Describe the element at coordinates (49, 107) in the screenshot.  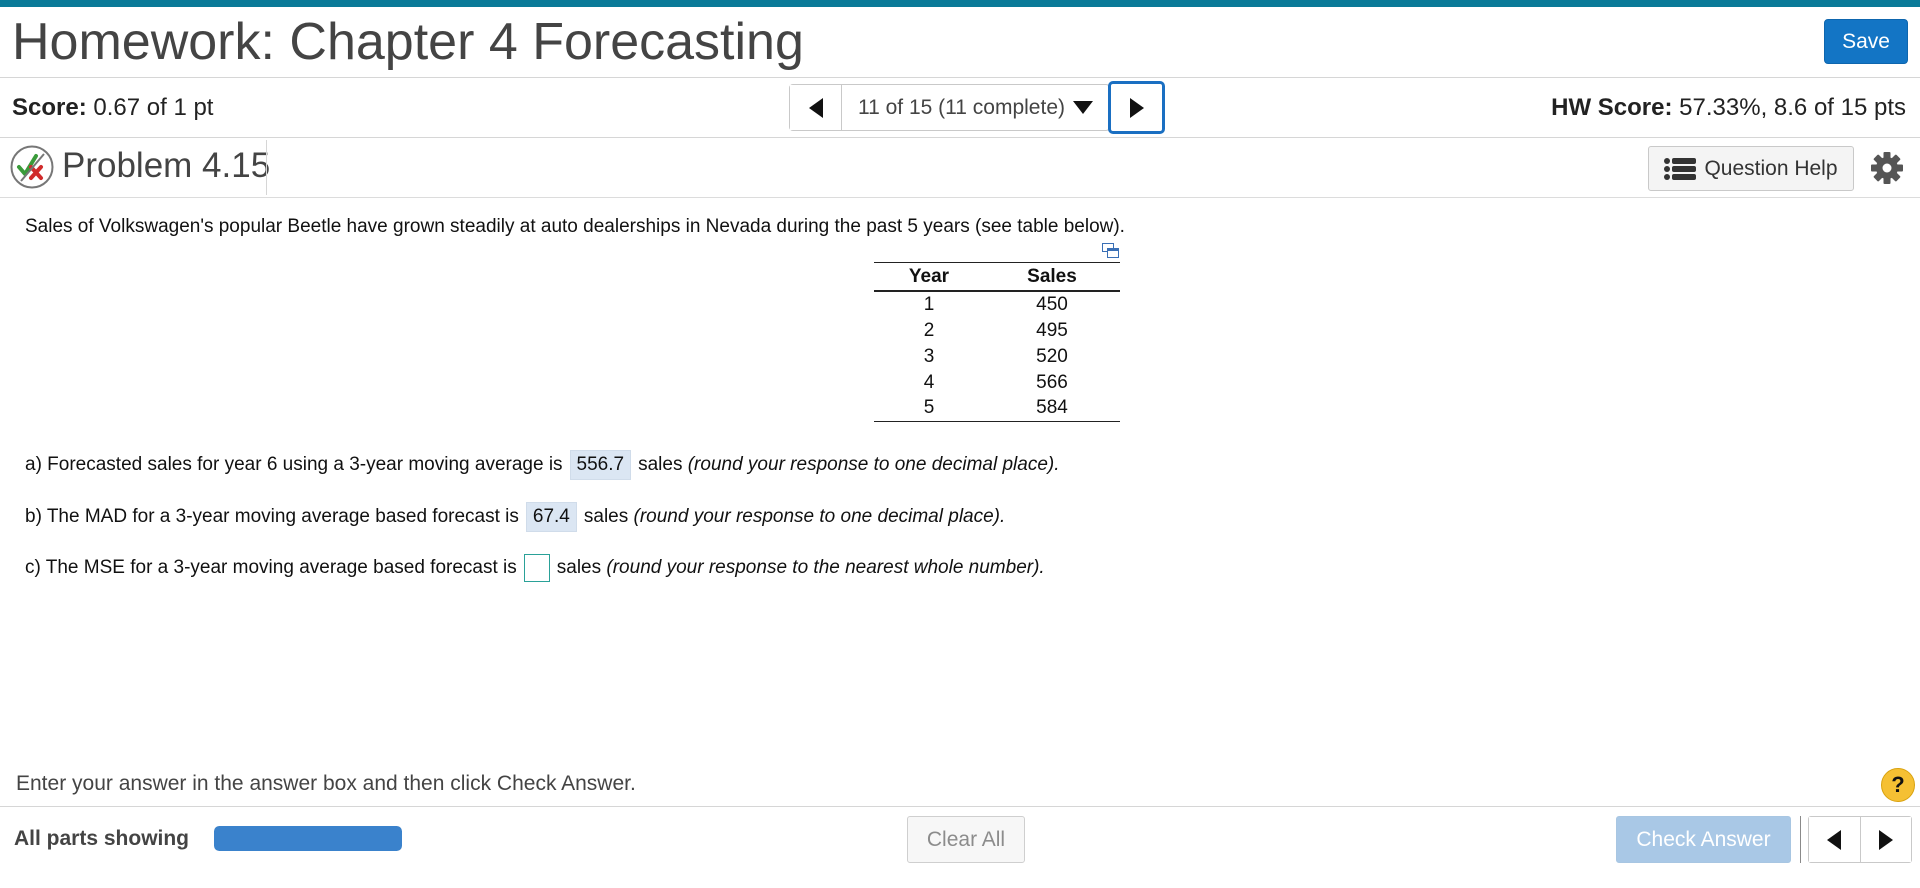
I see `score-label: Score:` at that location.